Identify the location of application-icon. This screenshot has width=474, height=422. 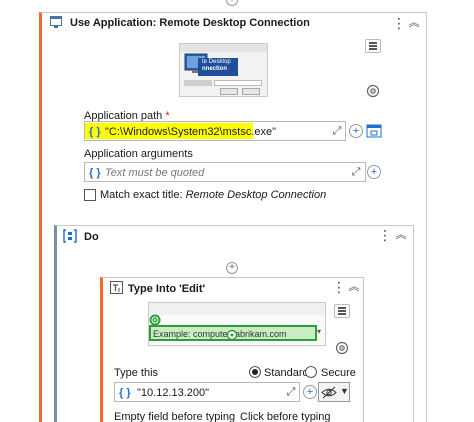
(56, 22).